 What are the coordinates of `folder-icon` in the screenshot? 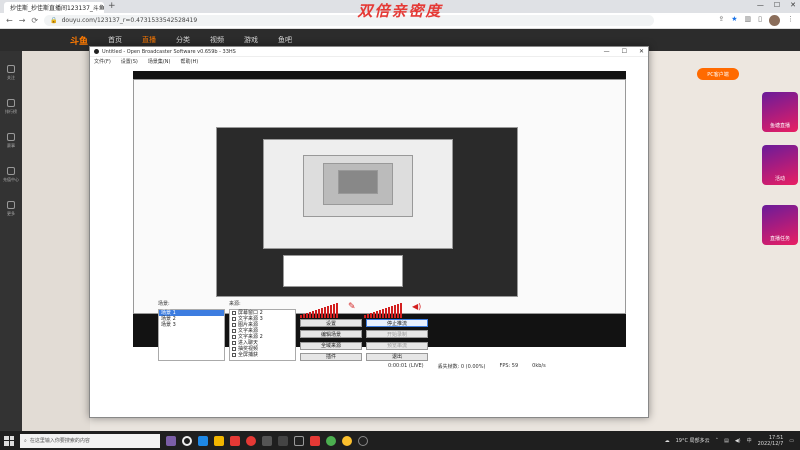 It's located at (219, 440).